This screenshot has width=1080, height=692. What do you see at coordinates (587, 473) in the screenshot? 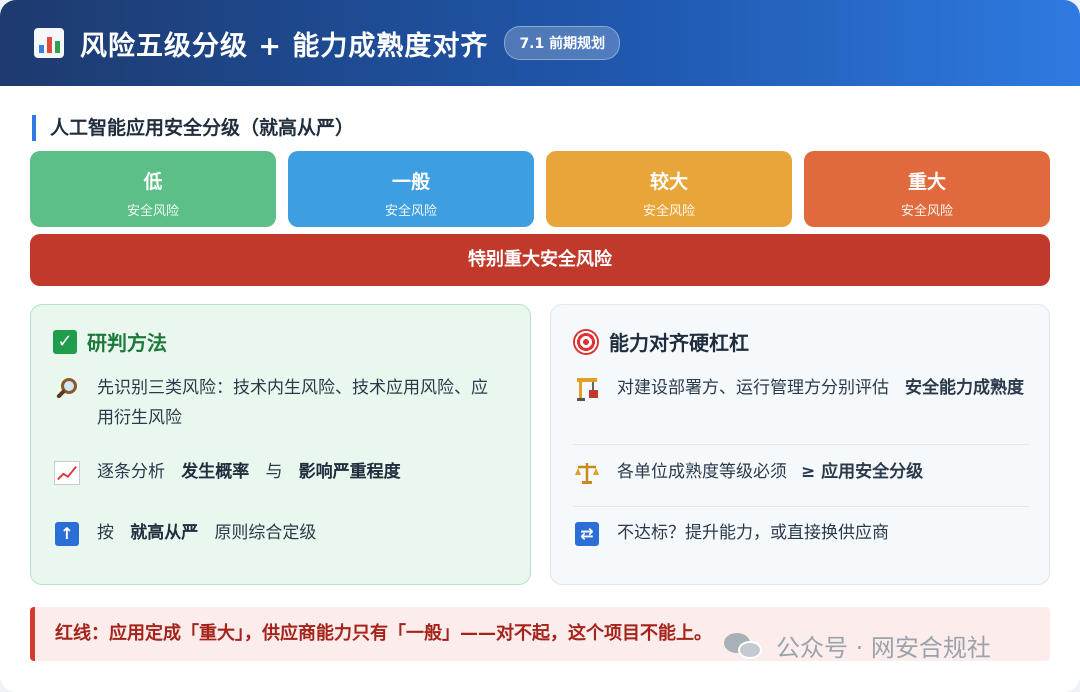
I see `scale-icon` at bounding box center [587, 473].